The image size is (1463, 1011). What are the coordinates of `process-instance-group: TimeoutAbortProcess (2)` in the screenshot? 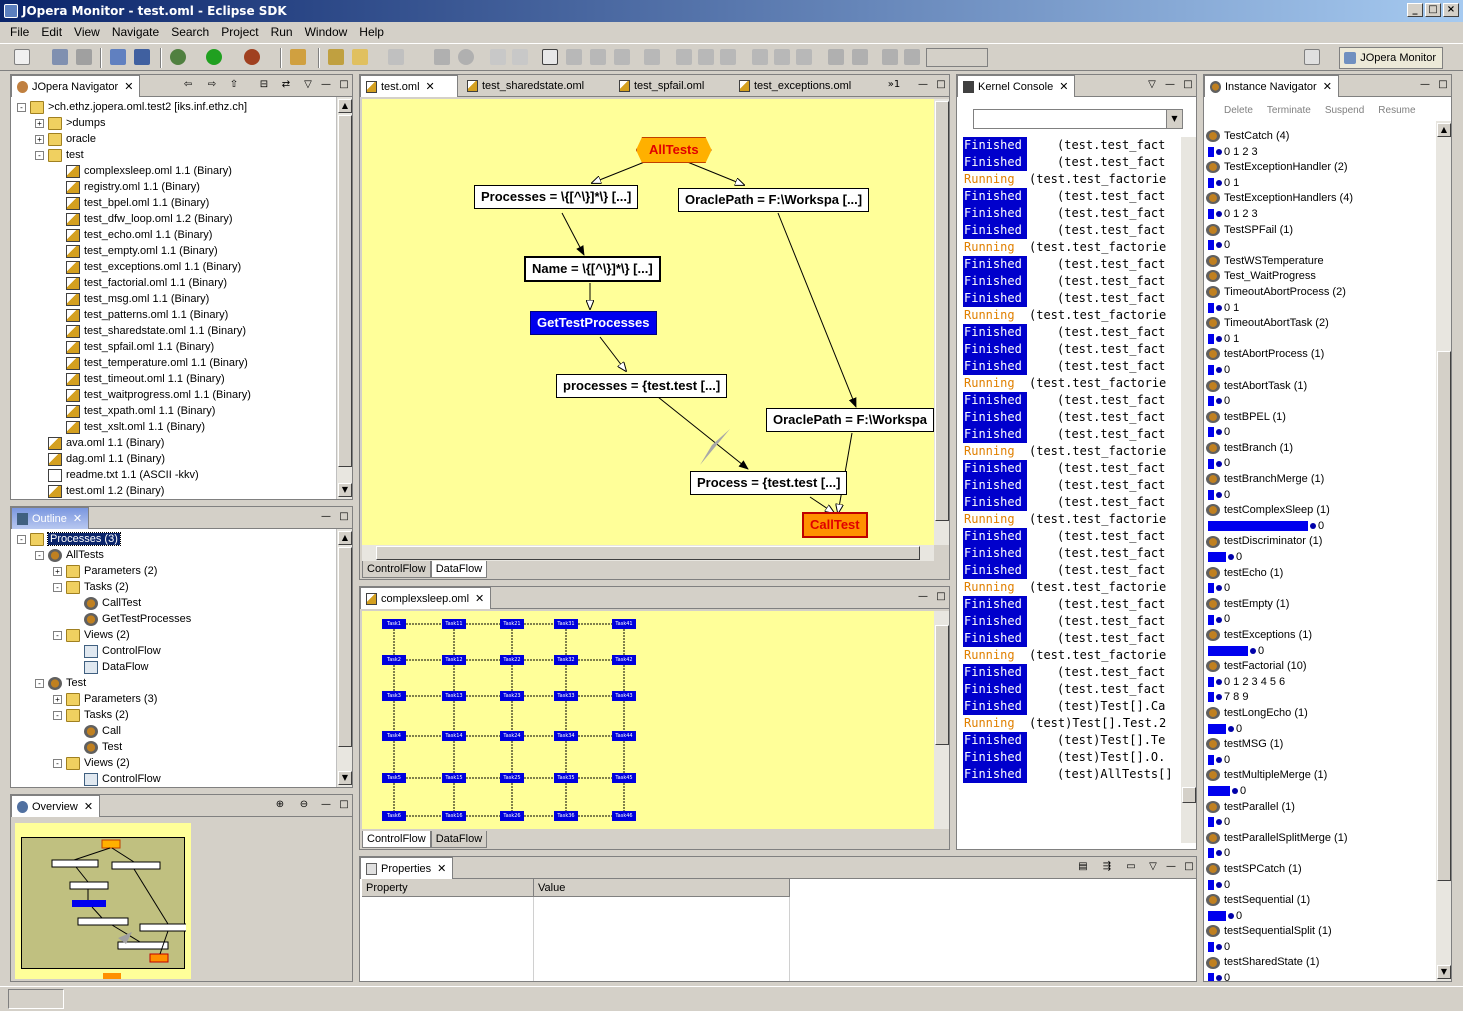 It's located at (1320, 293).